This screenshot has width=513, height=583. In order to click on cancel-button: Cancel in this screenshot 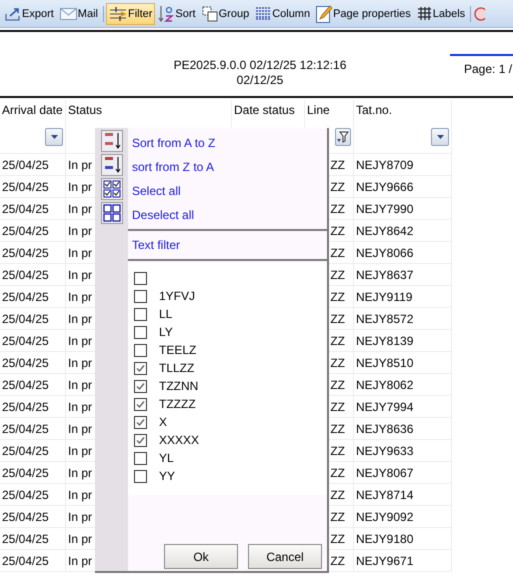, I will do `click(285, 556)`.